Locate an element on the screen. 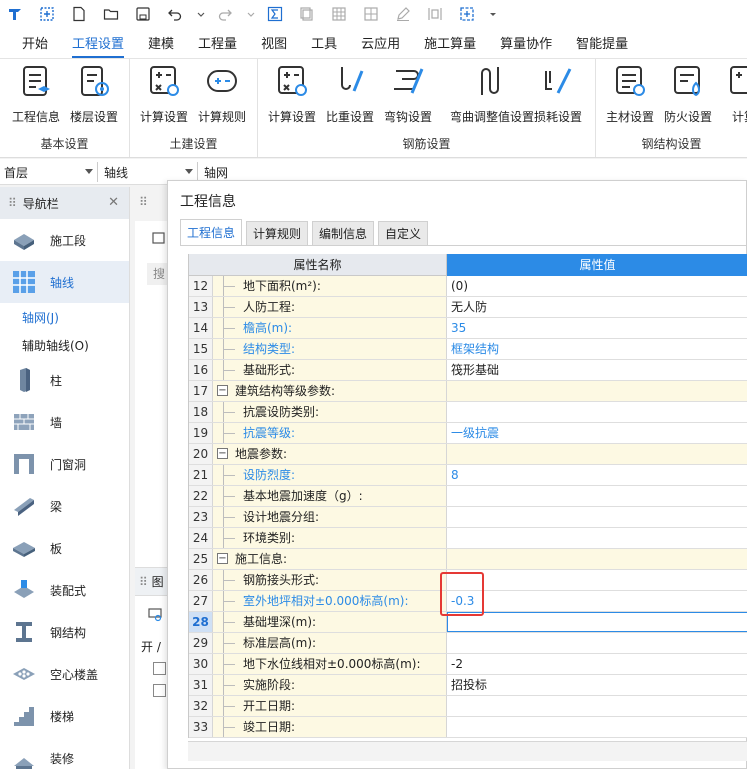 This screenshot has height=769, width=747. property-value-cell: 无人防 is located at coordinates (597, 307).